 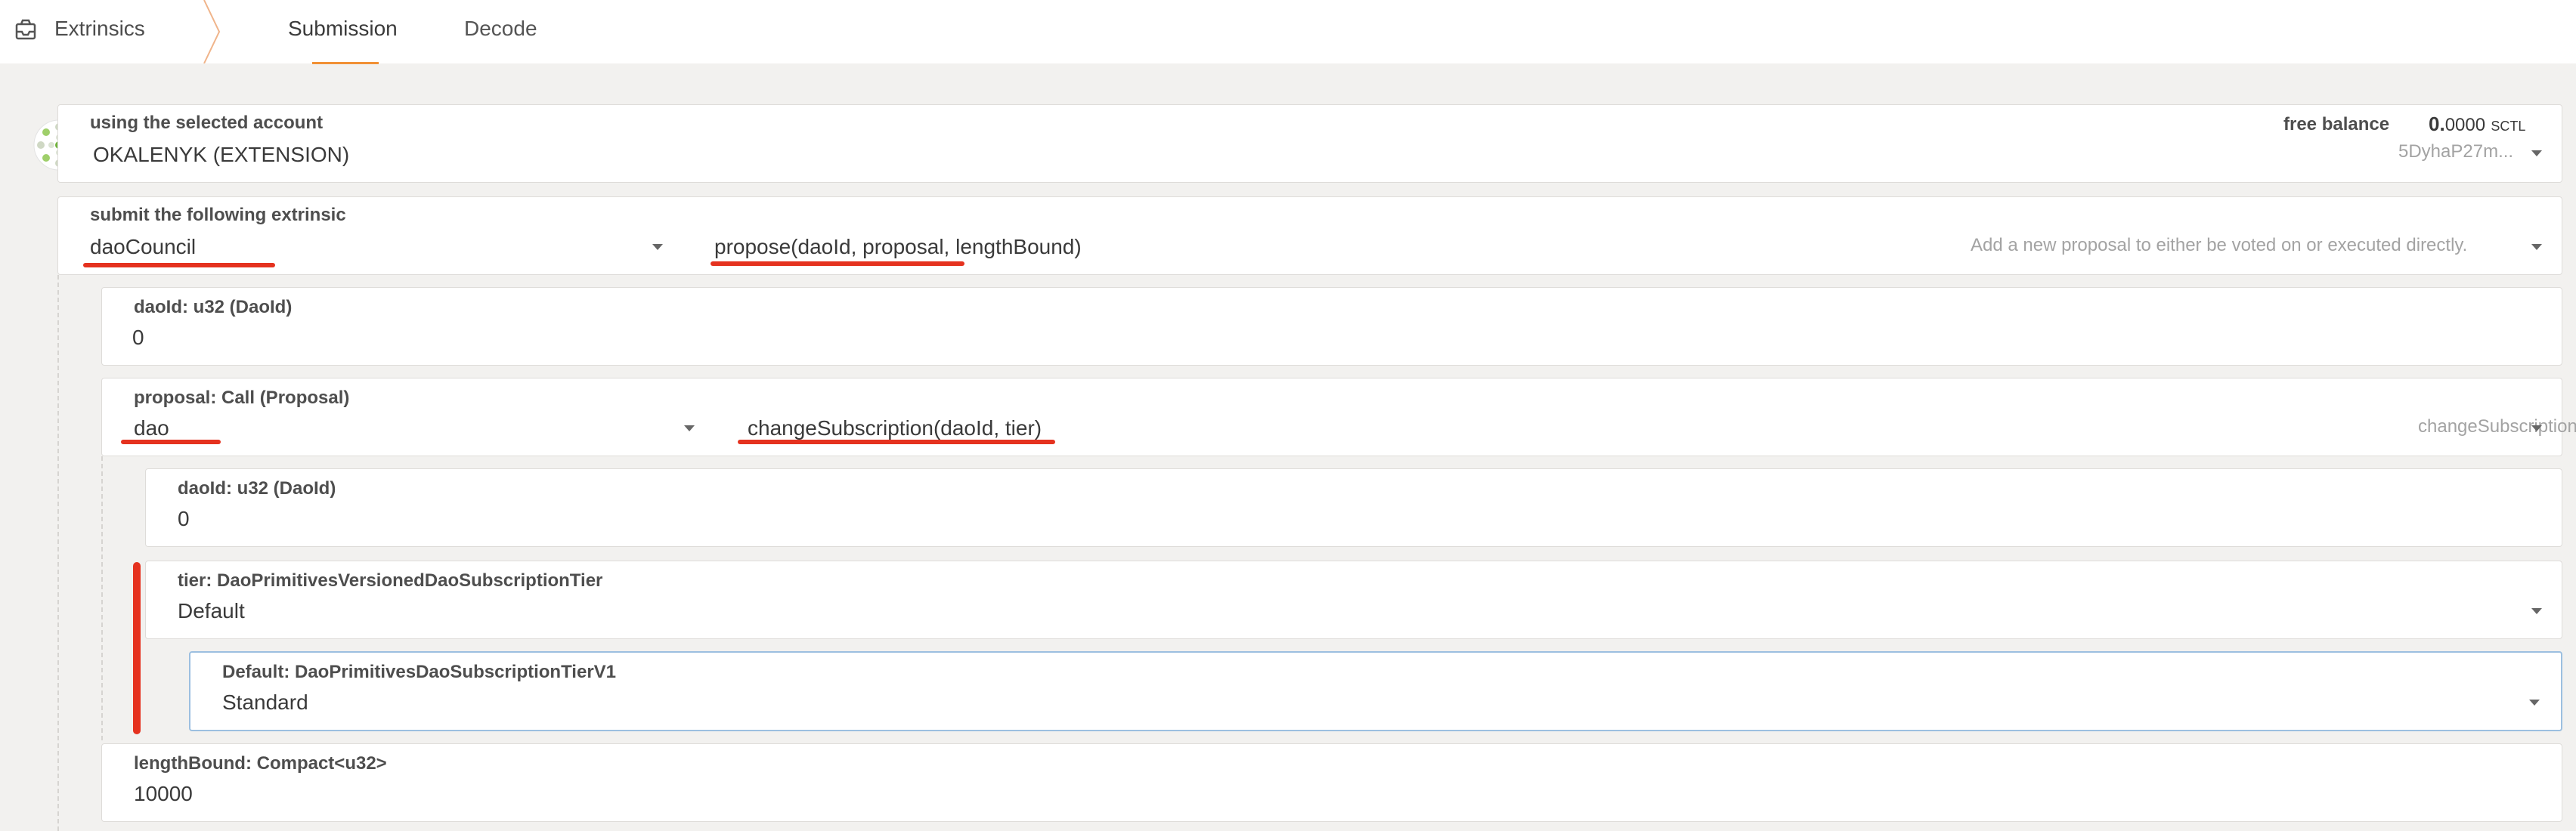 I want to click on nav-section-extrinsics: Extrinsics, so click(x=110, y=32).